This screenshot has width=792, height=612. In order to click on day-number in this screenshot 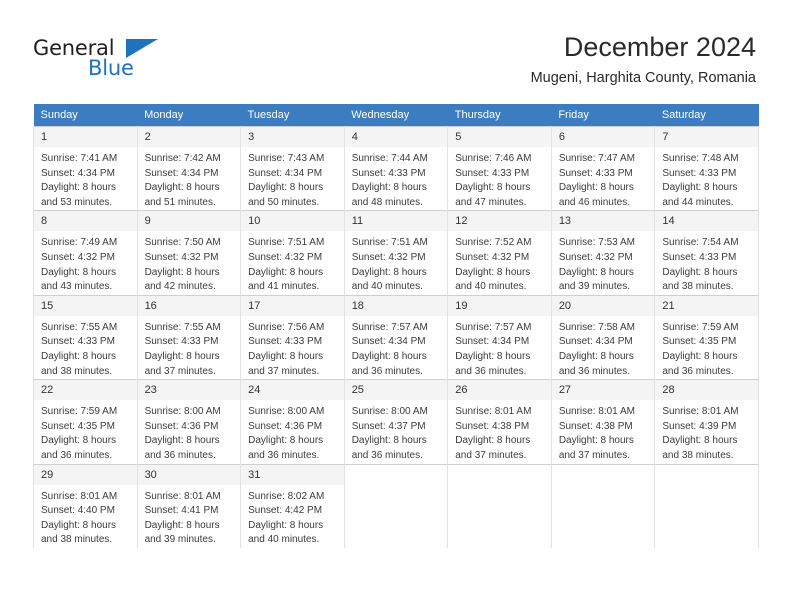, I will do `click(603, 469)`.